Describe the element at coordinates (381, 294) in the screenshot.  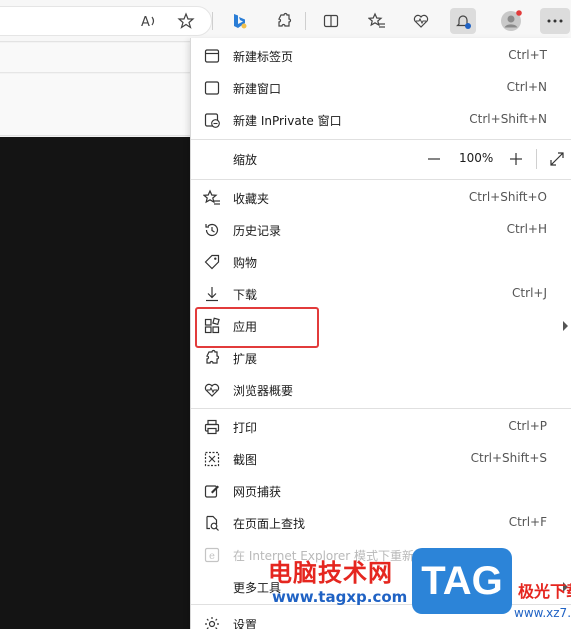
I see `menu-item-downloads: 下载 Ctrl+J` at that location.